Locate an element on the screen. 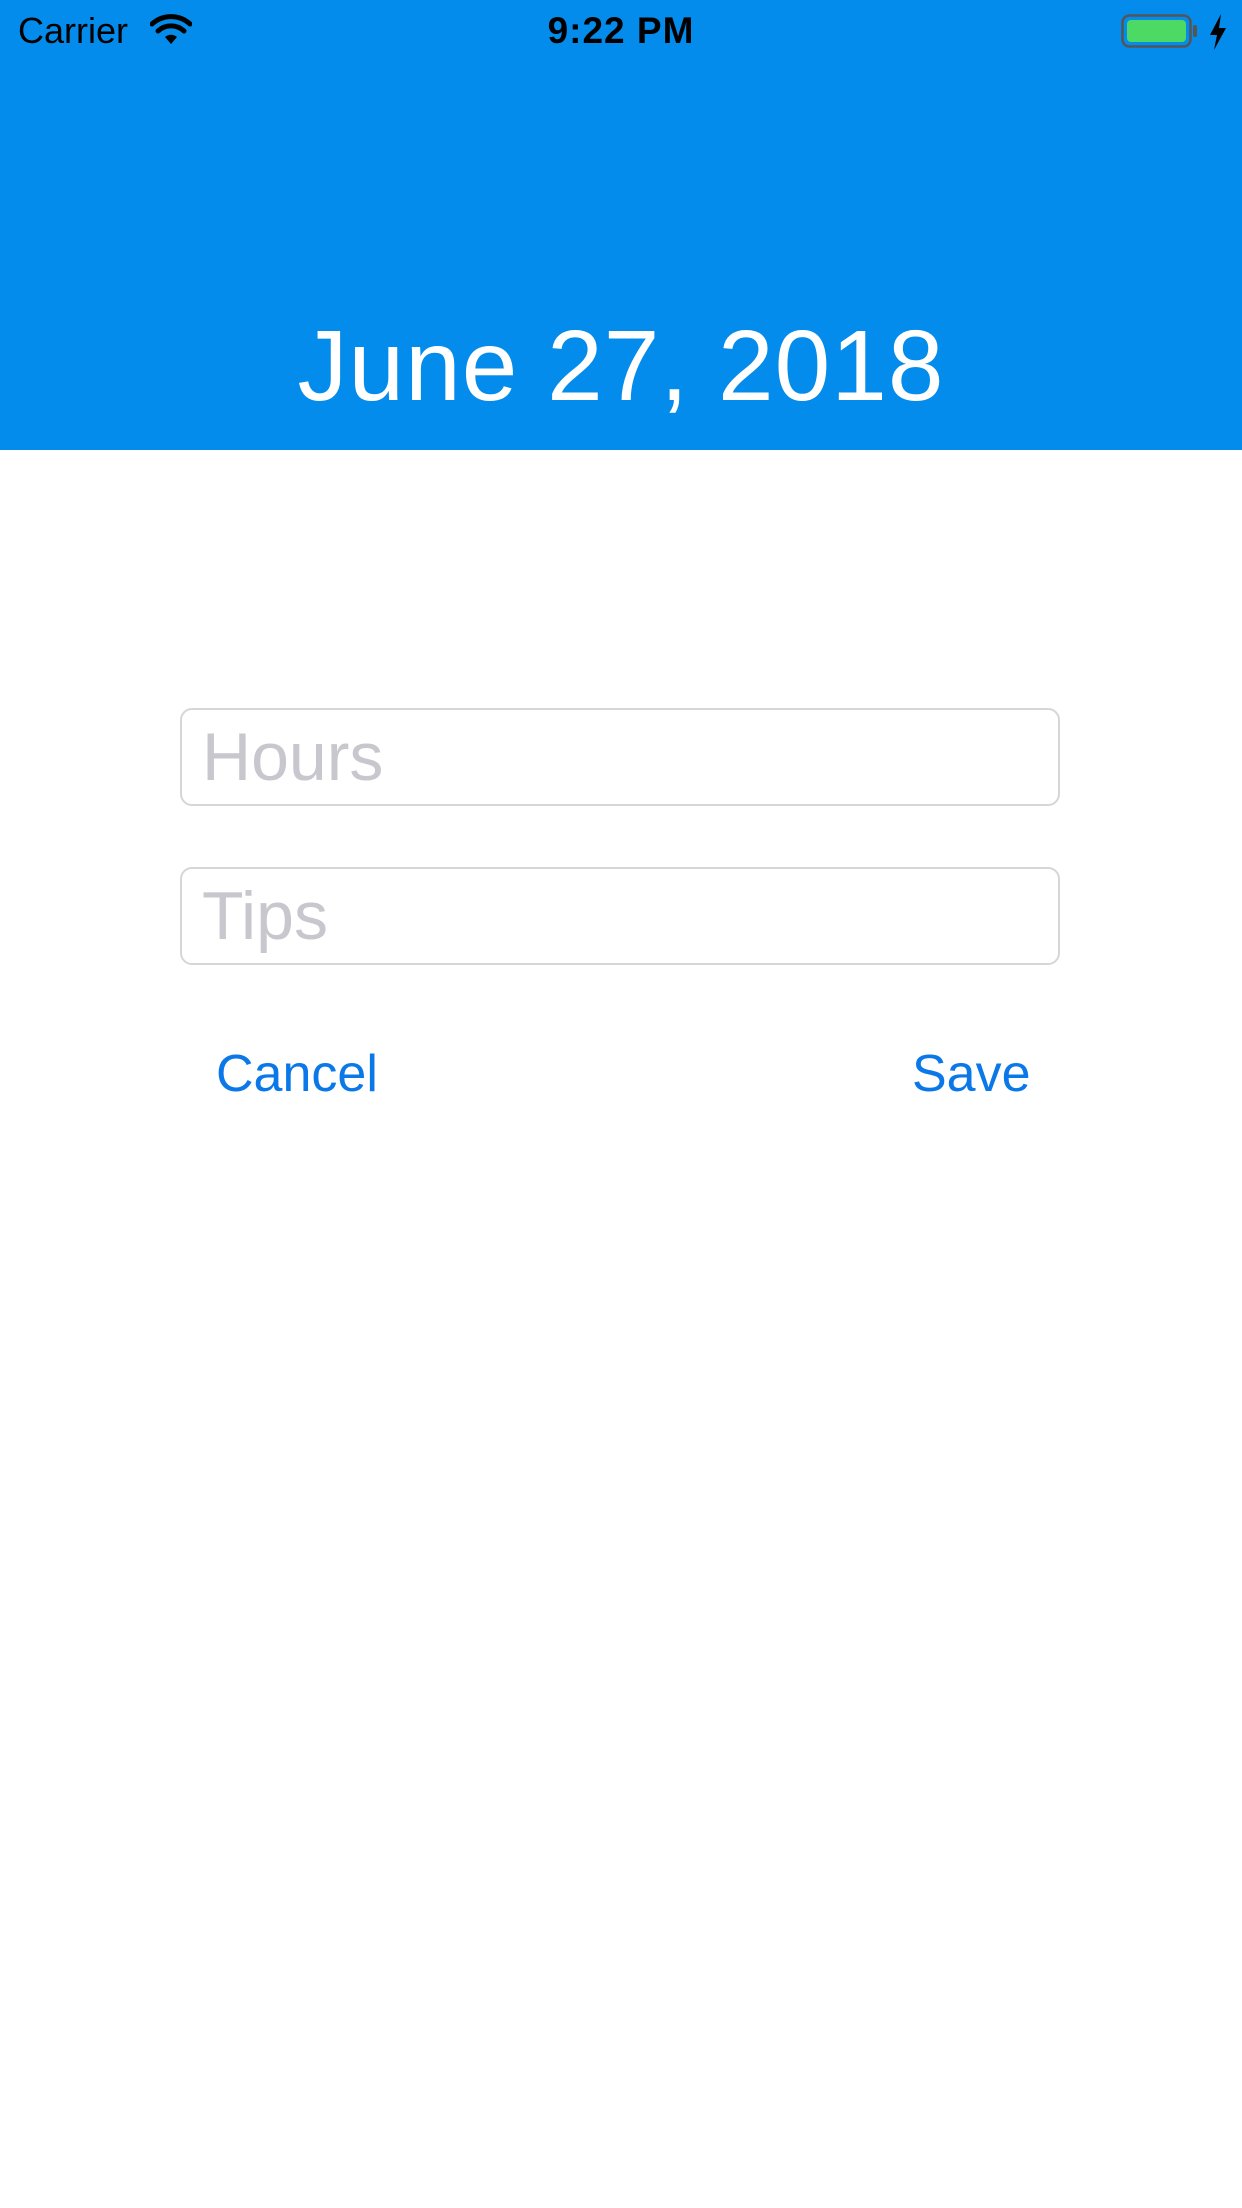  hours-input is located at coordinates (620, 757).